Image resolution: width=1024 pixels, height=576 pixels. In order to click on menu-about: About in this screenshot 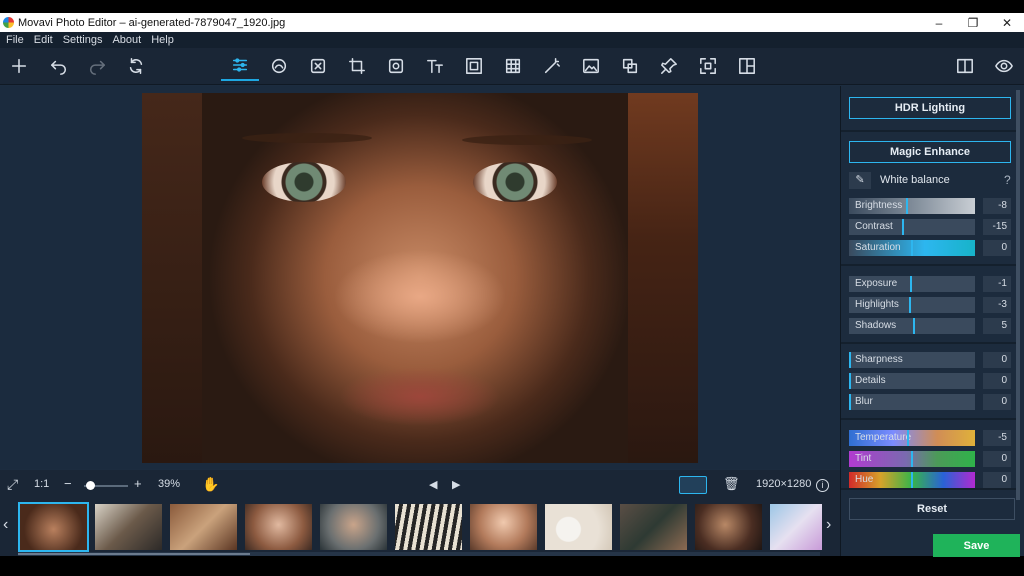, I will do `click(126, 40)`.